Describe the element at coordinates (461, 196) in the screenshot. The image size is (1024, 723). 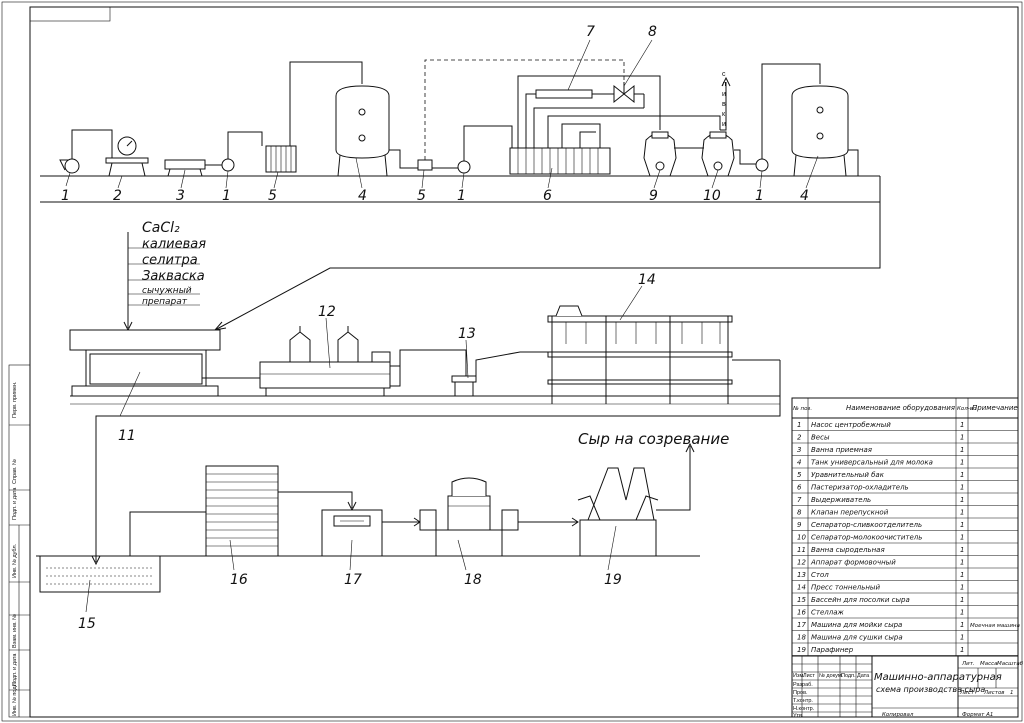
I see `label-row1-7: 1` at that location.